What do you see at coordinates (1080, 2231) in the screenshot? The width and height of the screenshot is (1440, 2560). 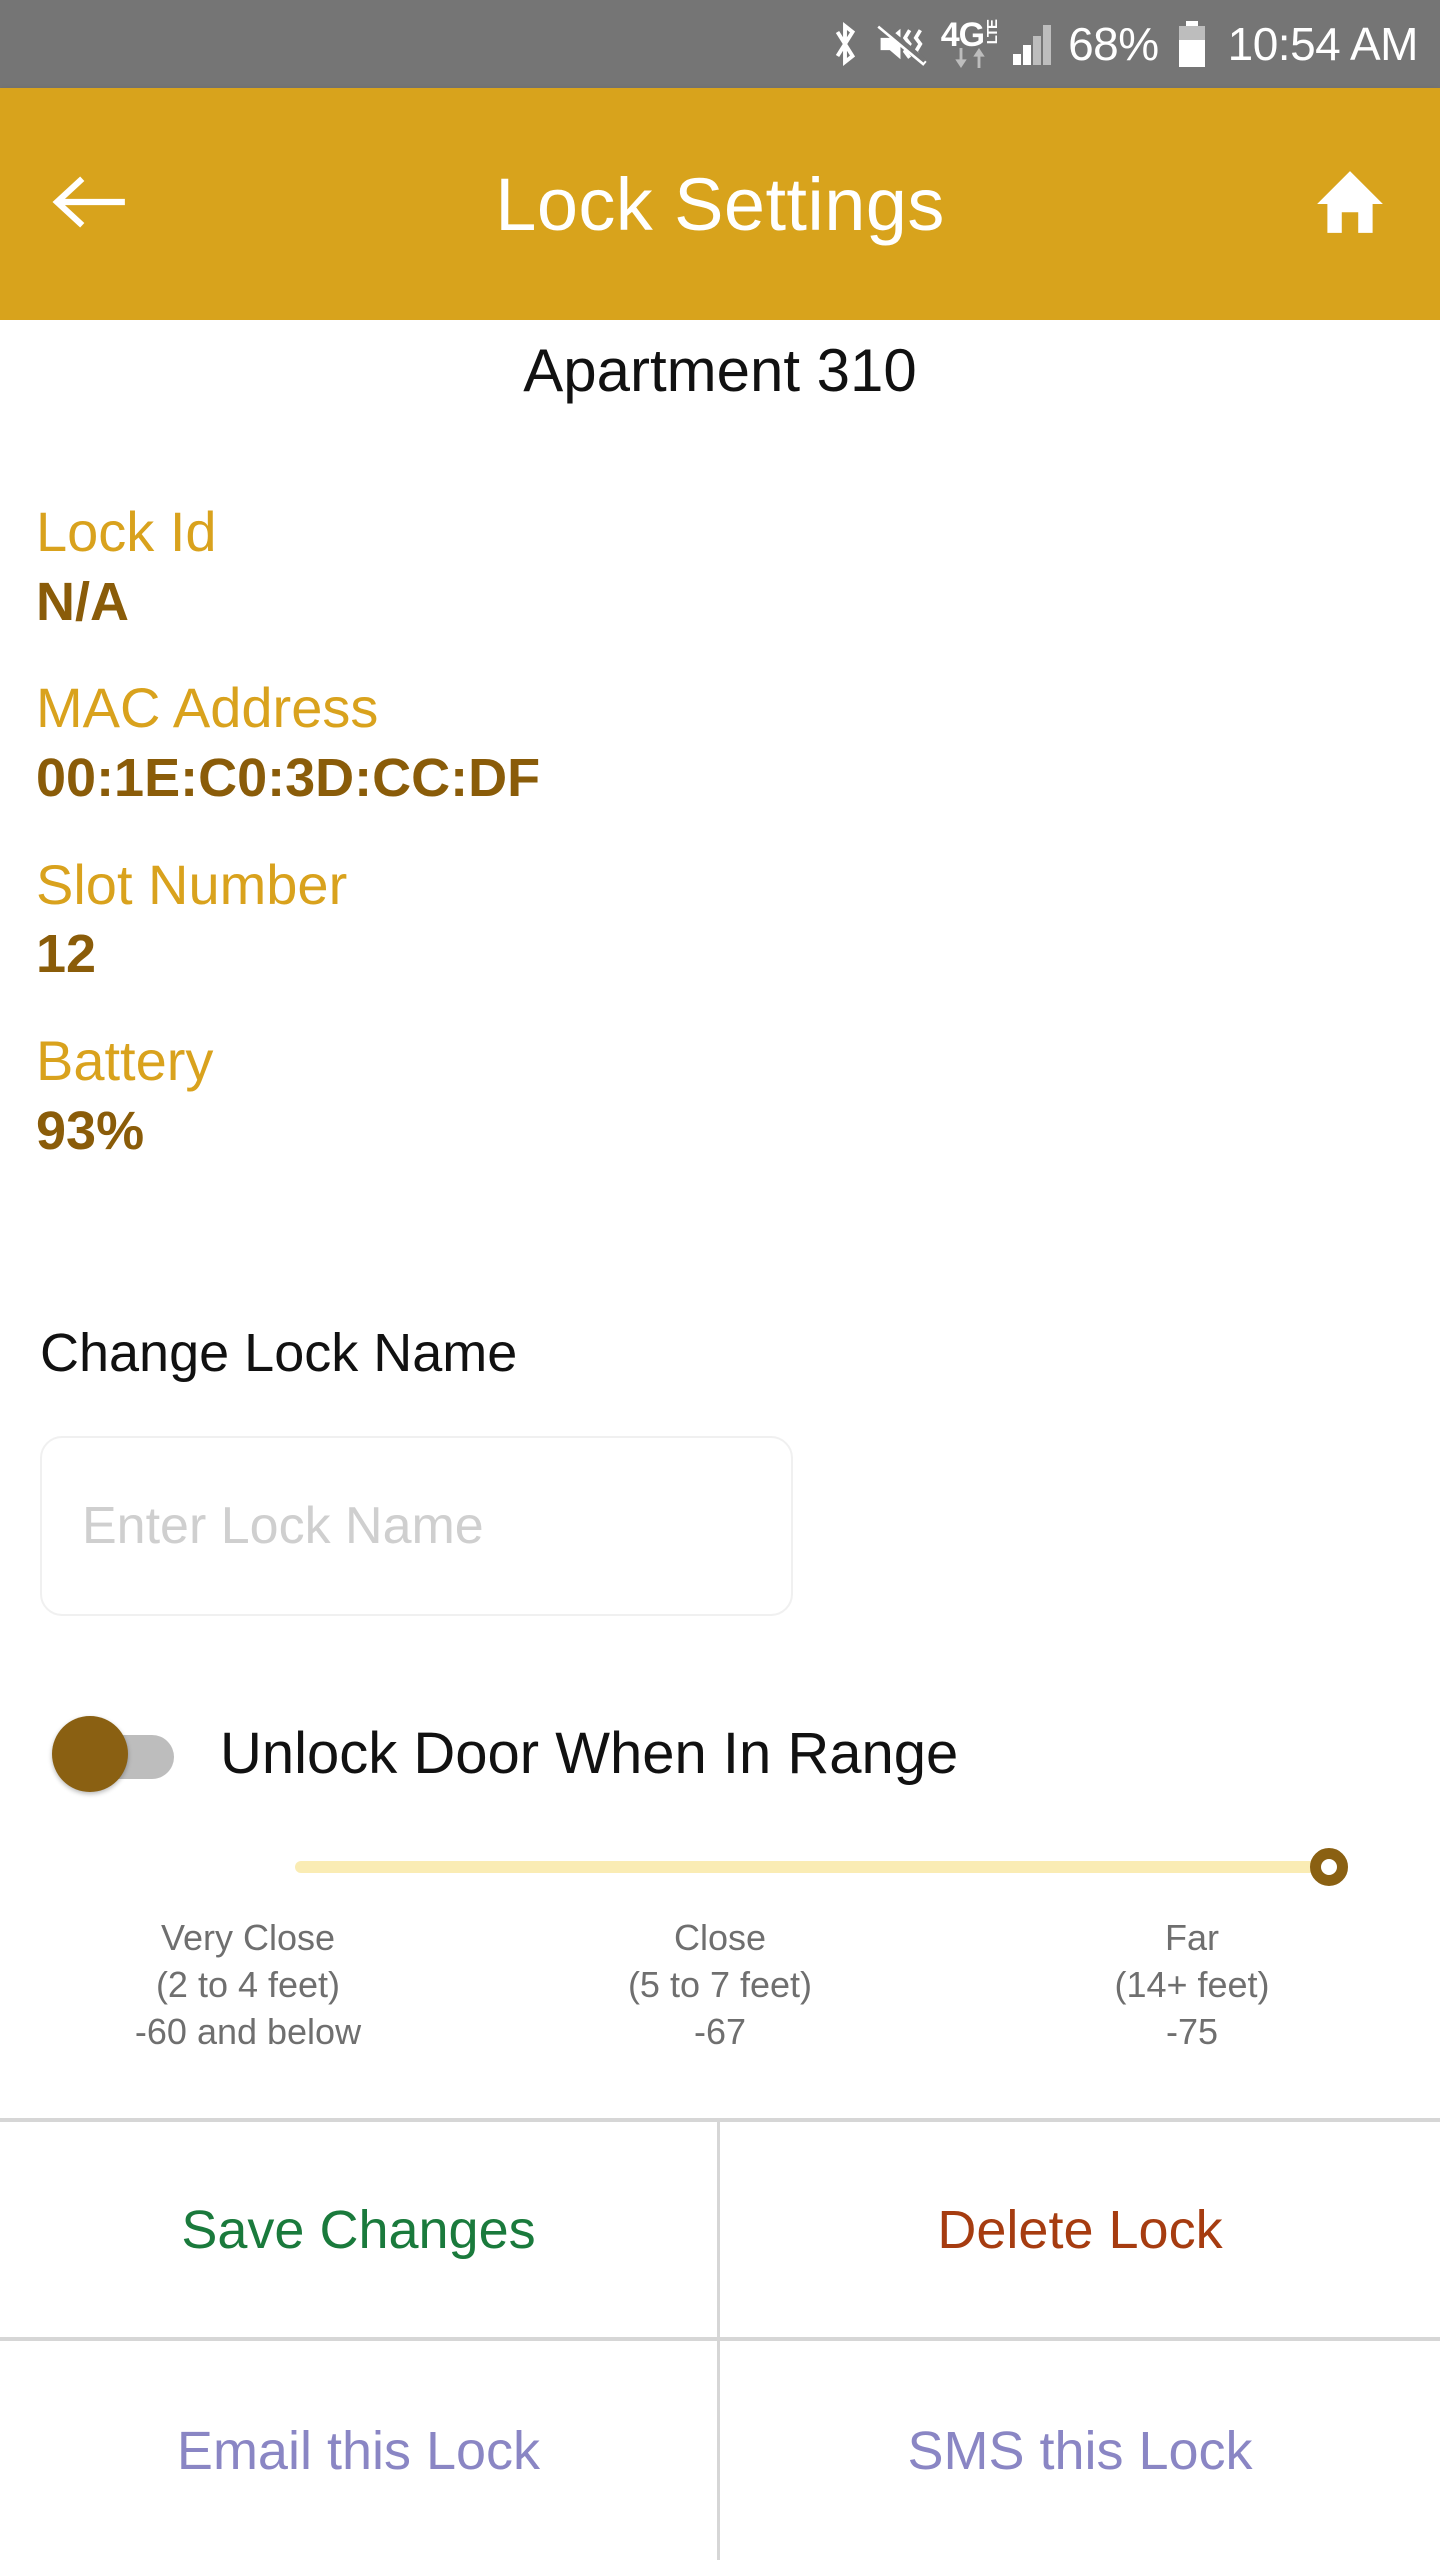 I see `delete-lock-button: Delete Lock` at bounding box center [1080, 2231].